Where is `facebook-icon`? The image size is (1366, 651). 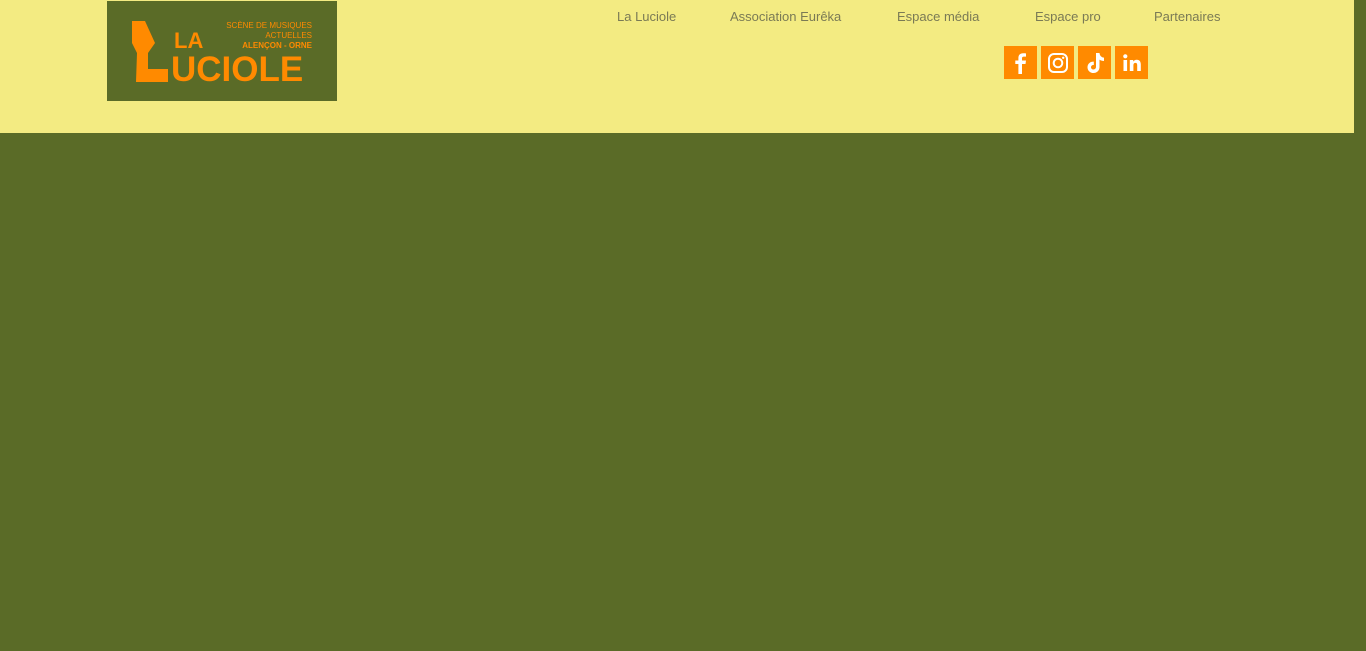 facebook-icon is located at coordinates (1020, 62).